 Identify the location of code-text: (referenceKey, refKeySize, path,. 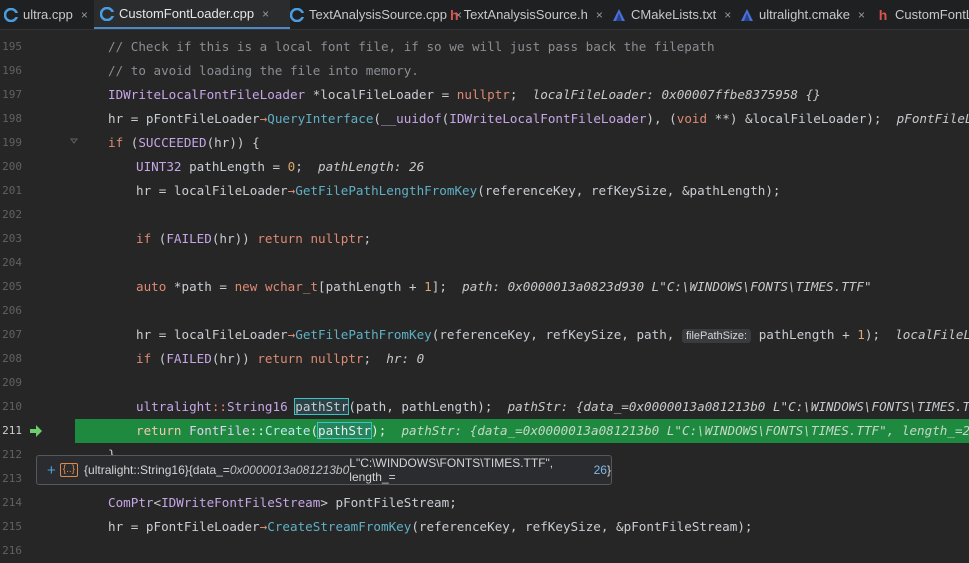
(556, 334).